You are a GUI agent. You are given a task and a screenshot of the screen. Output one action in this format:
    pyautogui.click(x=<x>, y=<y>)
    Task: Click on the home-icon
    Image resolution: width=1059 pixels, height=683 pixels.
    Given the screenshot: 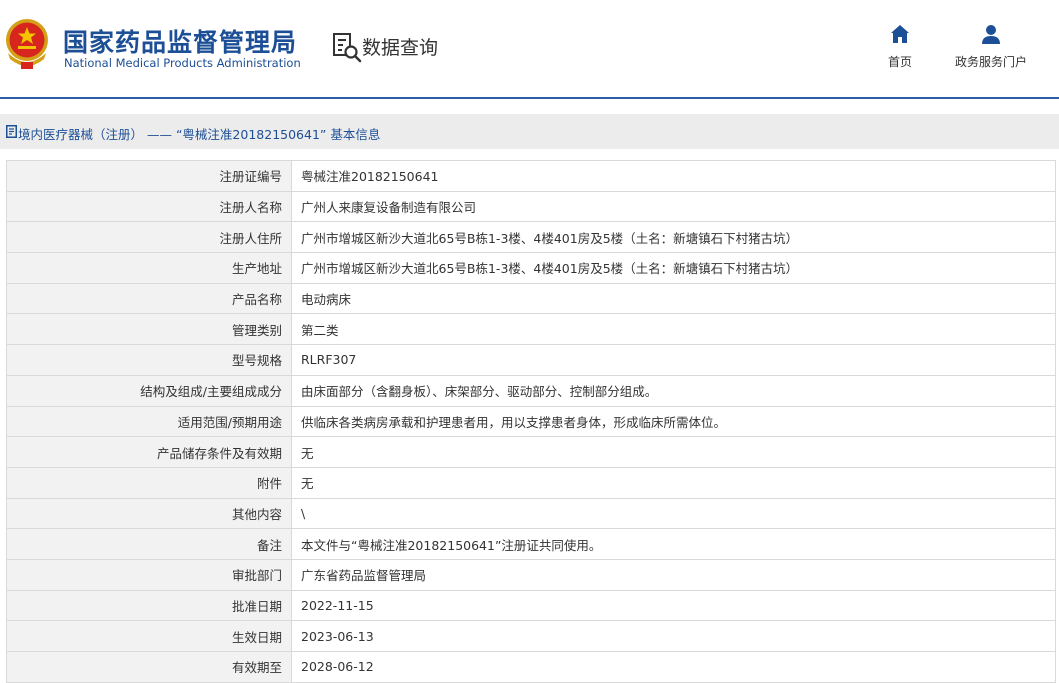 What is the action you would take?
    pyautogui.click(x=900, y=34)
    